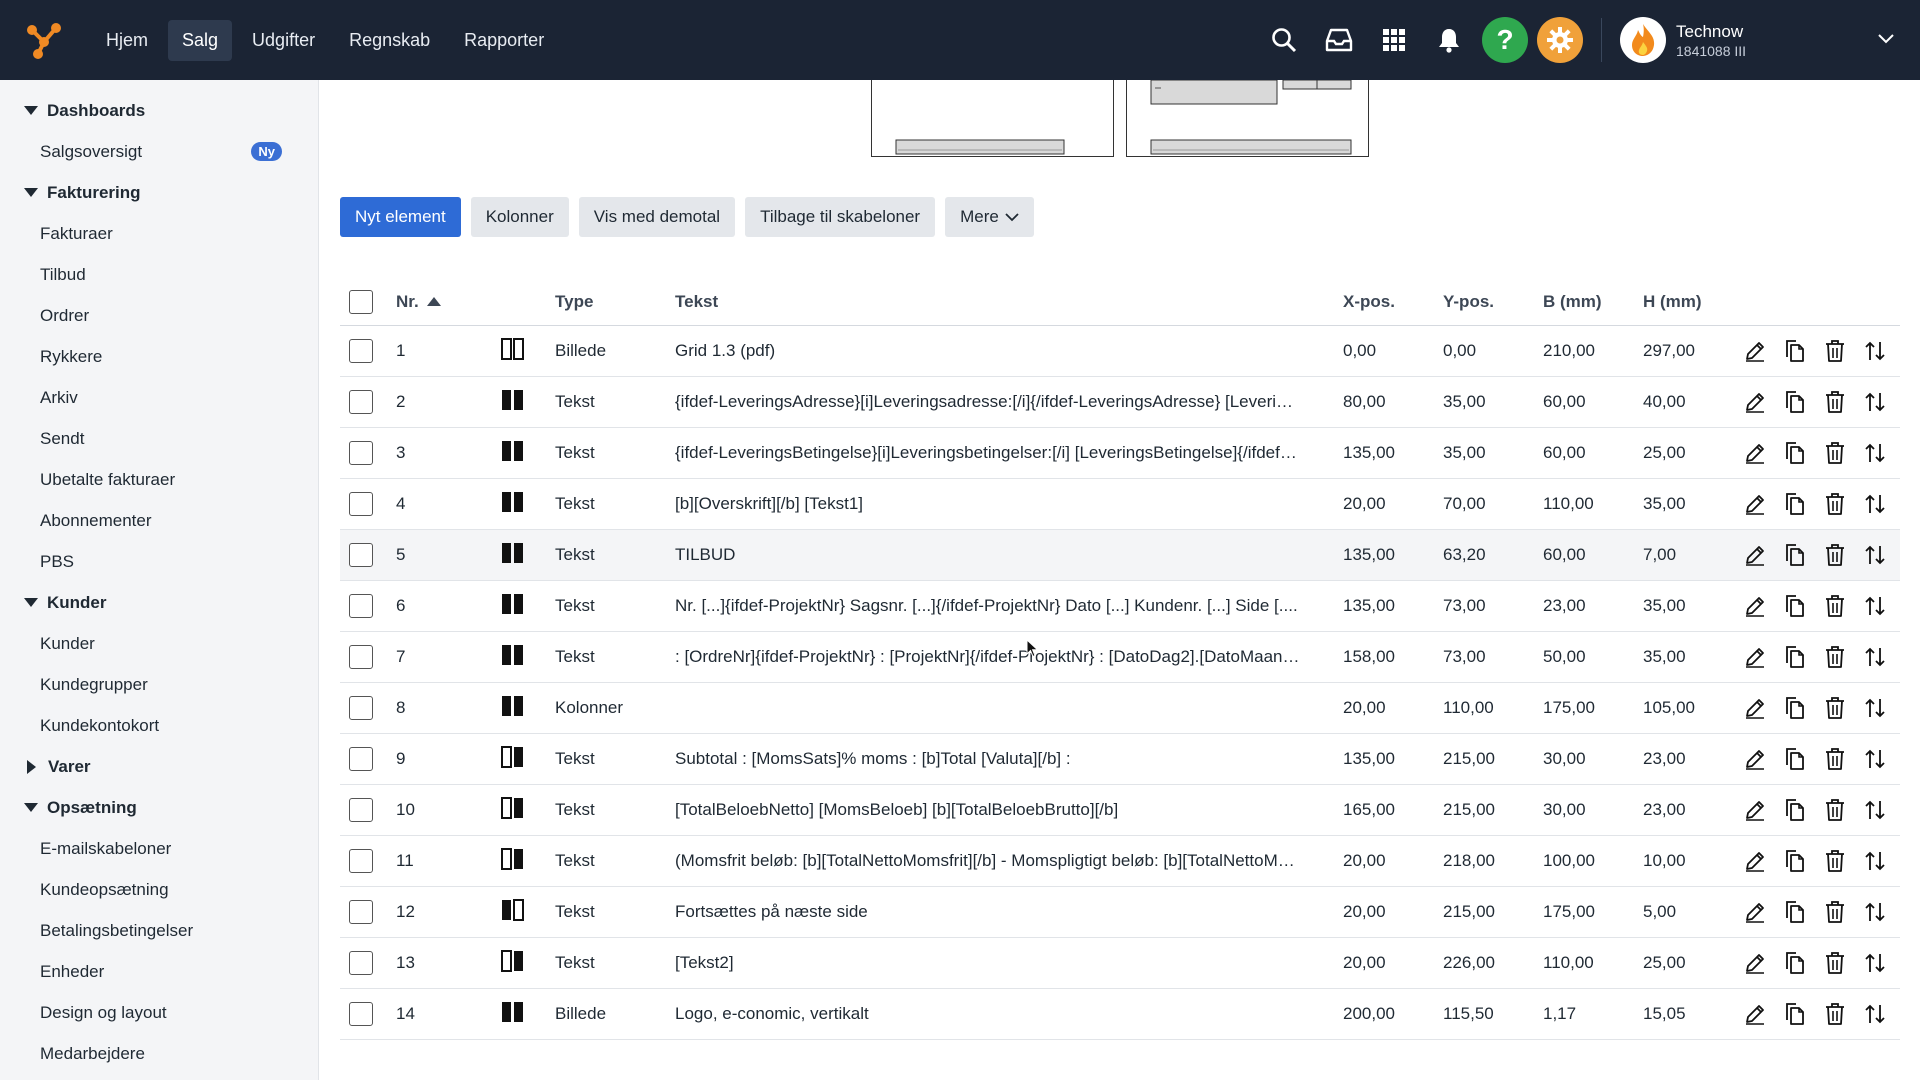  I want to click on select-all-checkbox, so click(361, 301).